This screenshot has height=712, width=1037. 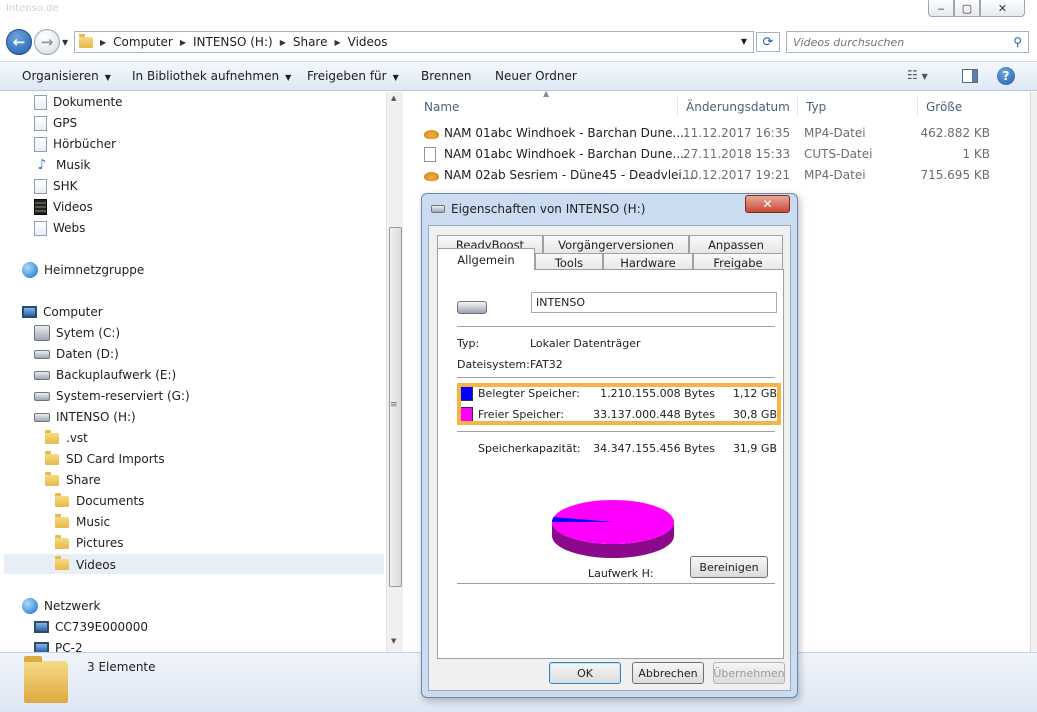 What do you see at coordinates (30, 606) in the screenshot?
I see `network-icon` at bounding box center [30, 606].